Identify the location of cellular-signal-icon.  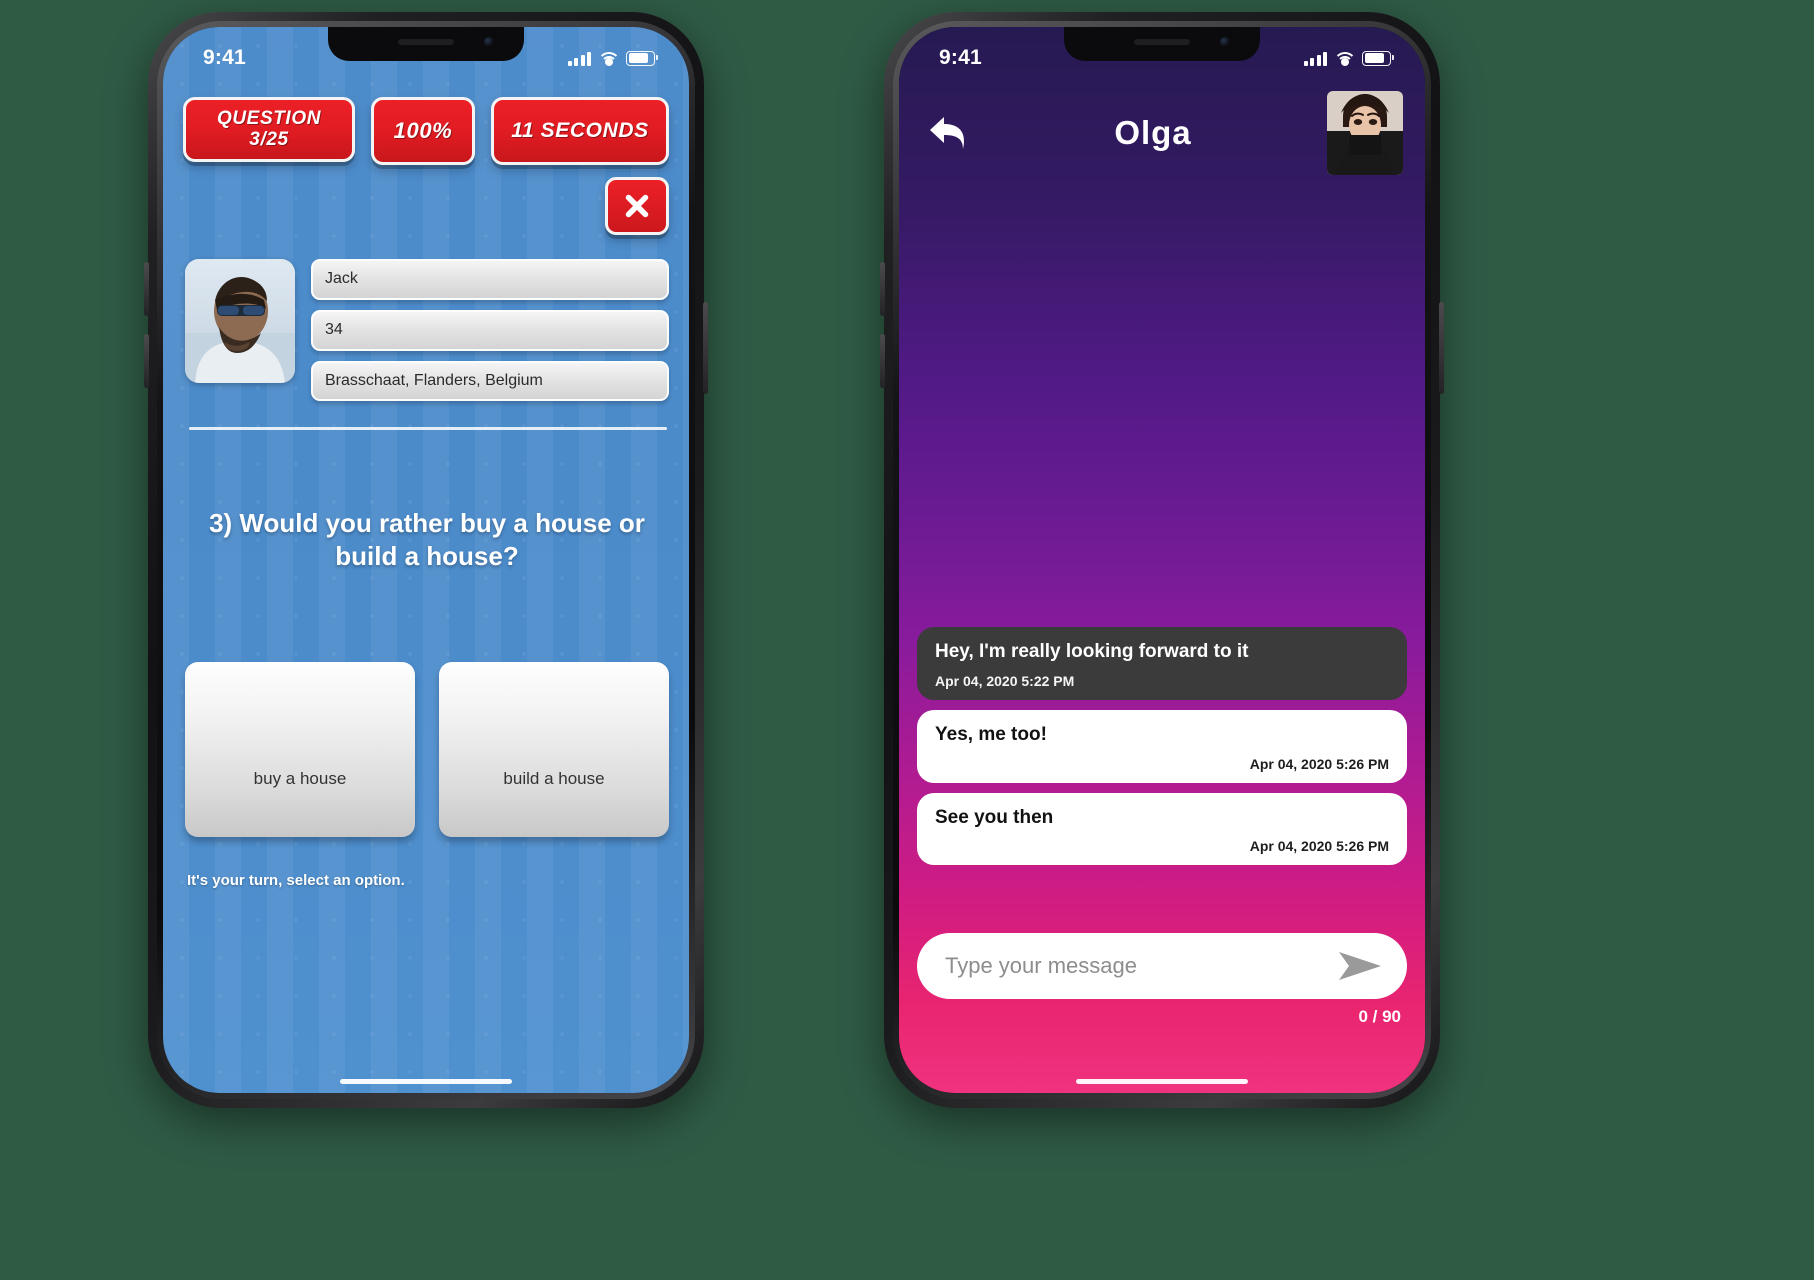
(579, 58).